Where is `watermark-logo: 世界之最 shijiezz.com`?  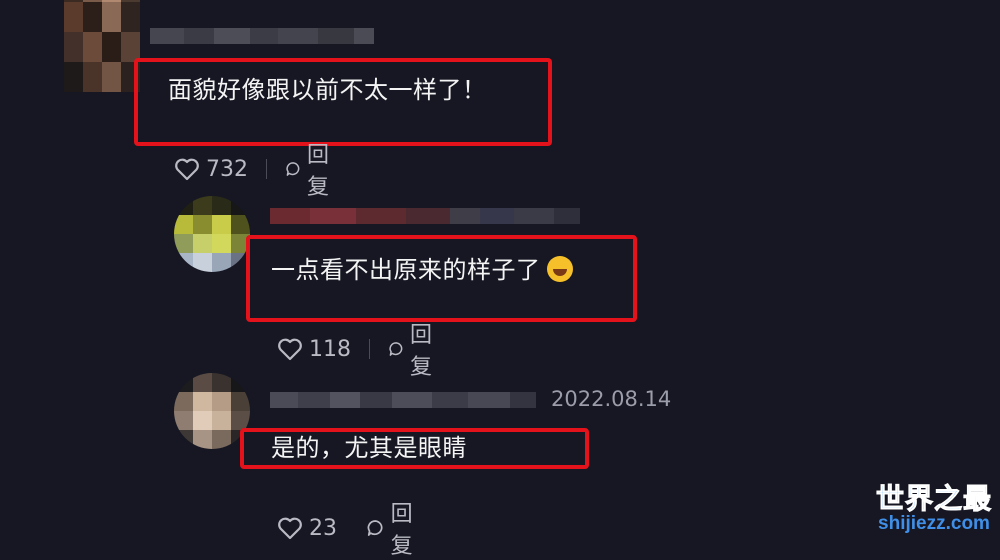
watermark-logo: 世界之最 shijiezz.com is located at coordinates (933, 506).